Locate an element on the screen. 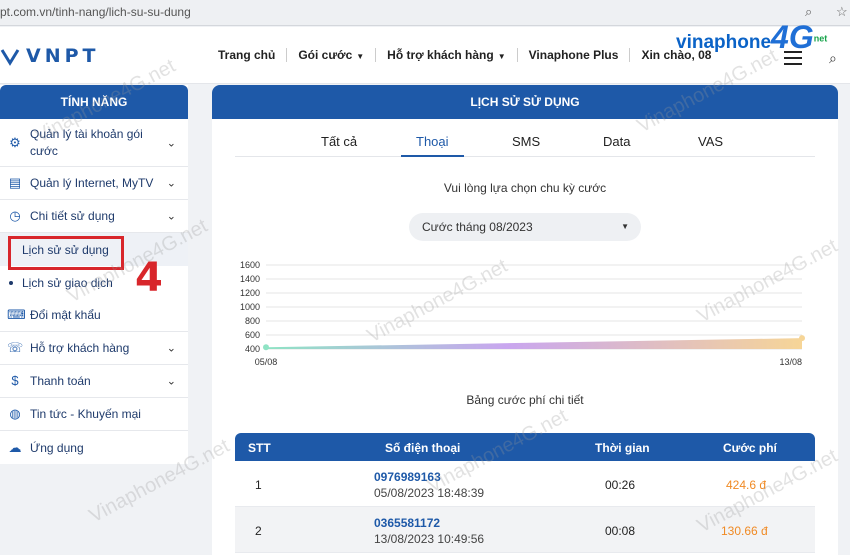 This screenshot has height=555, width=850. billing-cycle-label: Vui lòng lựa chọn chu kỳ cước is located at coordinates (525, 188).